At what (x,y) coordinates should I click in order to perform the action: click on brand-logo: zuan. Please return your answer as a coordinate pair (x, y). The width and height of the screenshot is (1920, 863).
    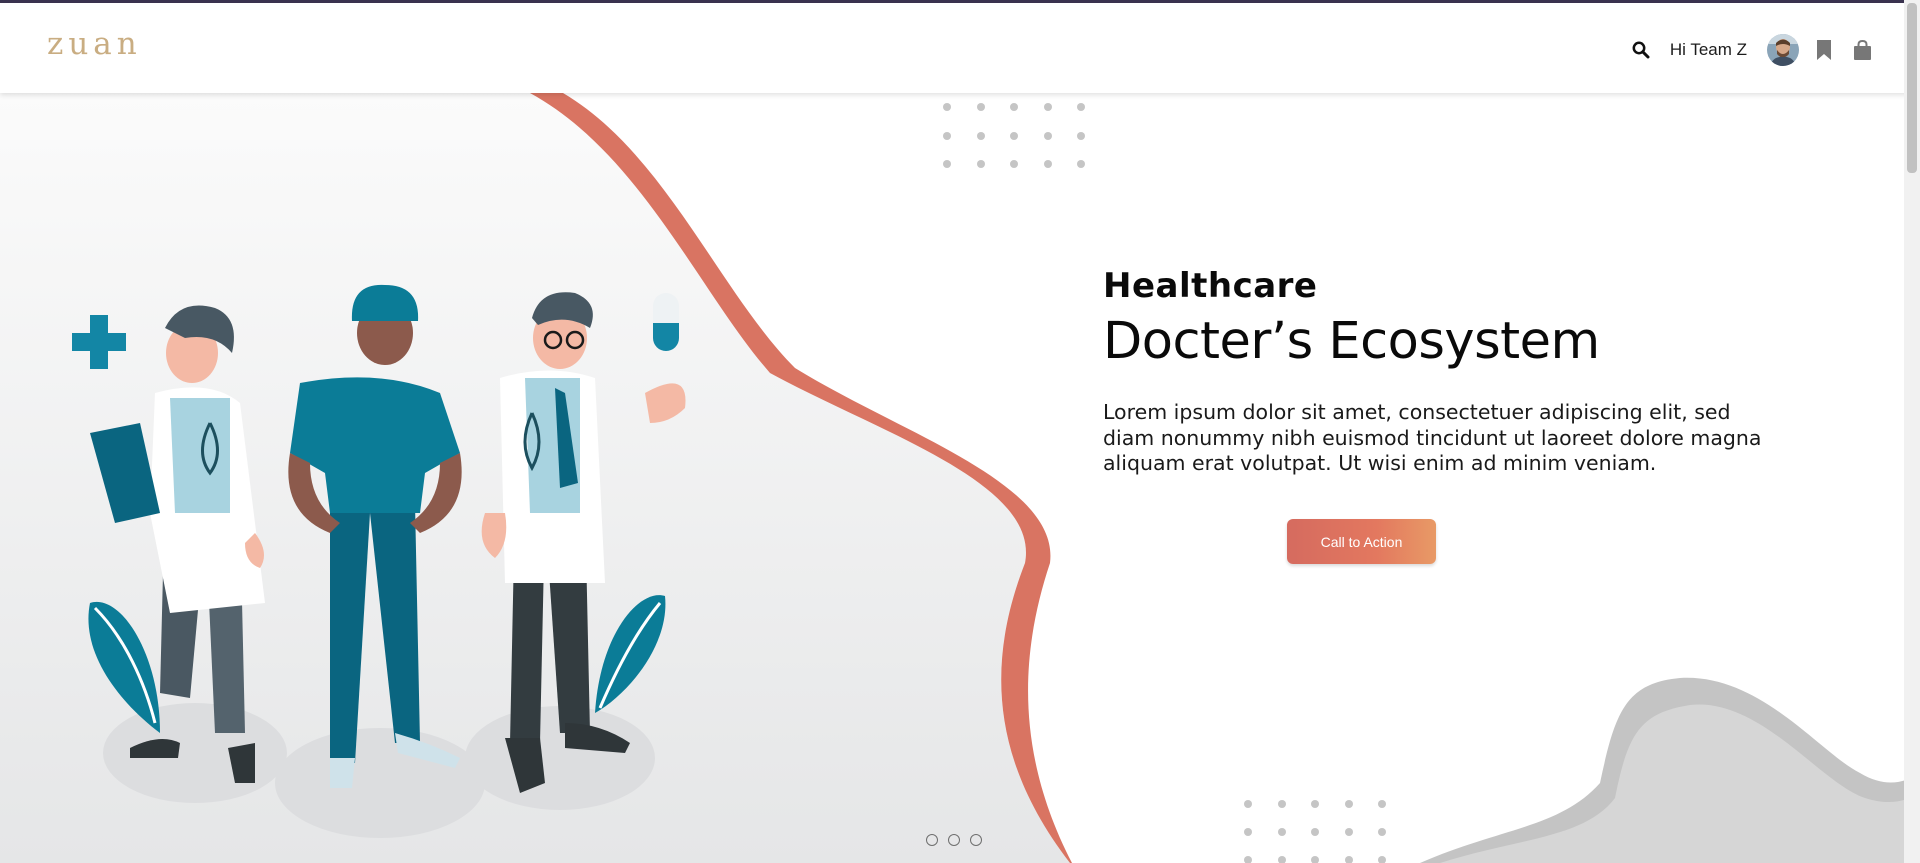
    Looking at the image, I should click on (94, 44).